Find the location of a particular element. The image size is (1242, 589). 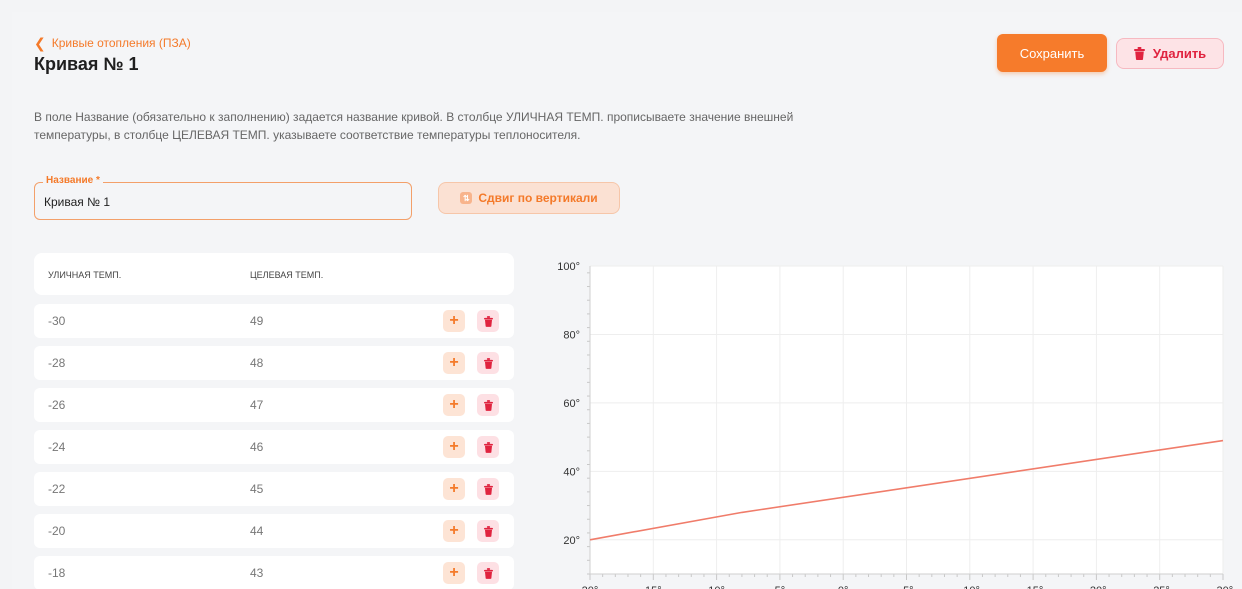

name-field: Название * is located at coordinates (223, 197).